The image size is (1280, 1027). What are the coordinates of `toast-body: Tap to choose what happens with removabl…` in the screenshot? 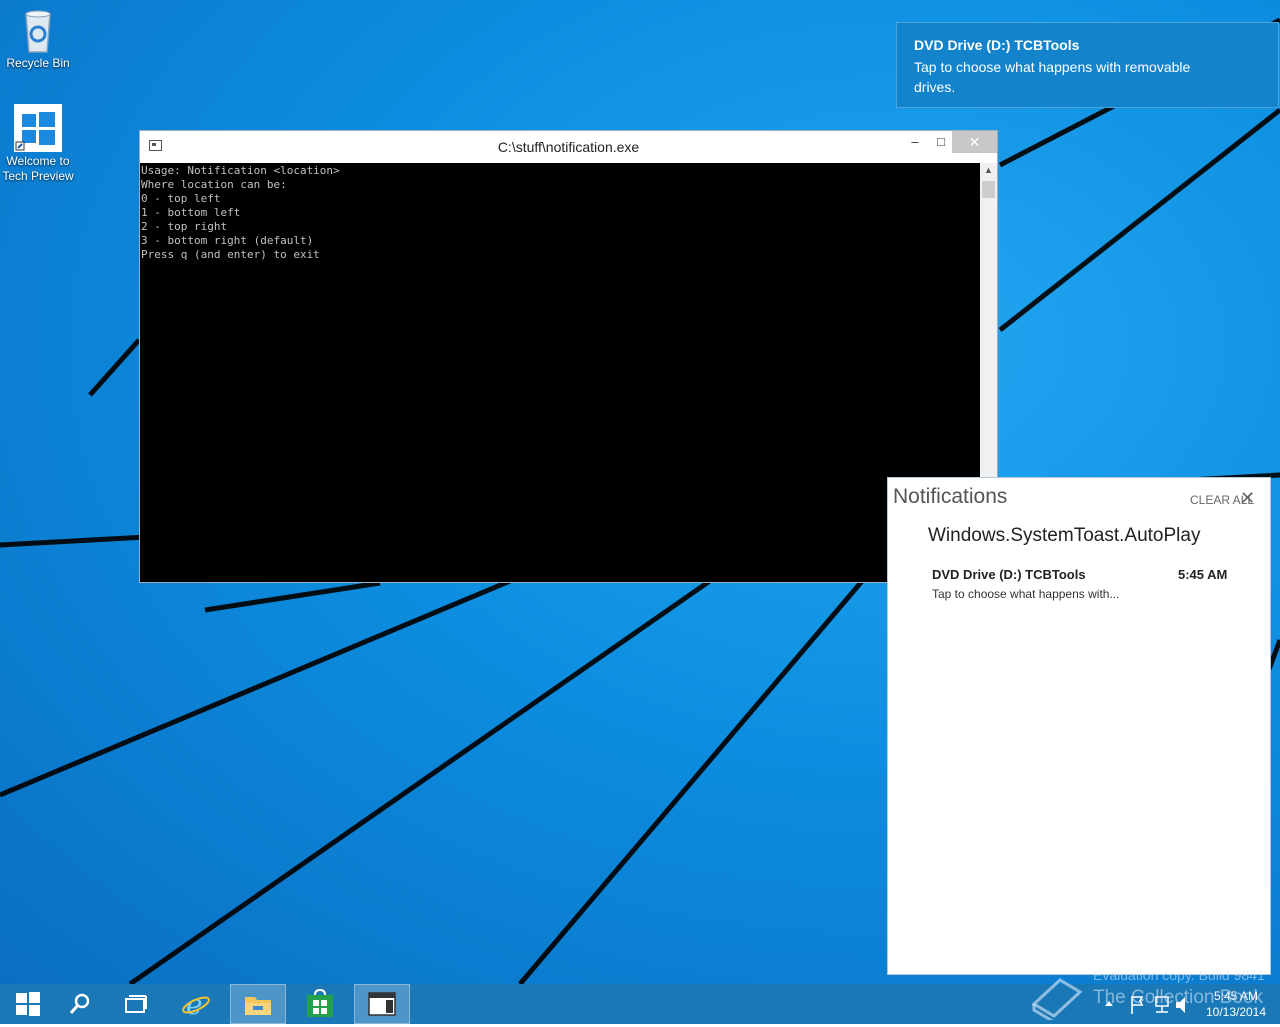 It's located at (1052, 77).